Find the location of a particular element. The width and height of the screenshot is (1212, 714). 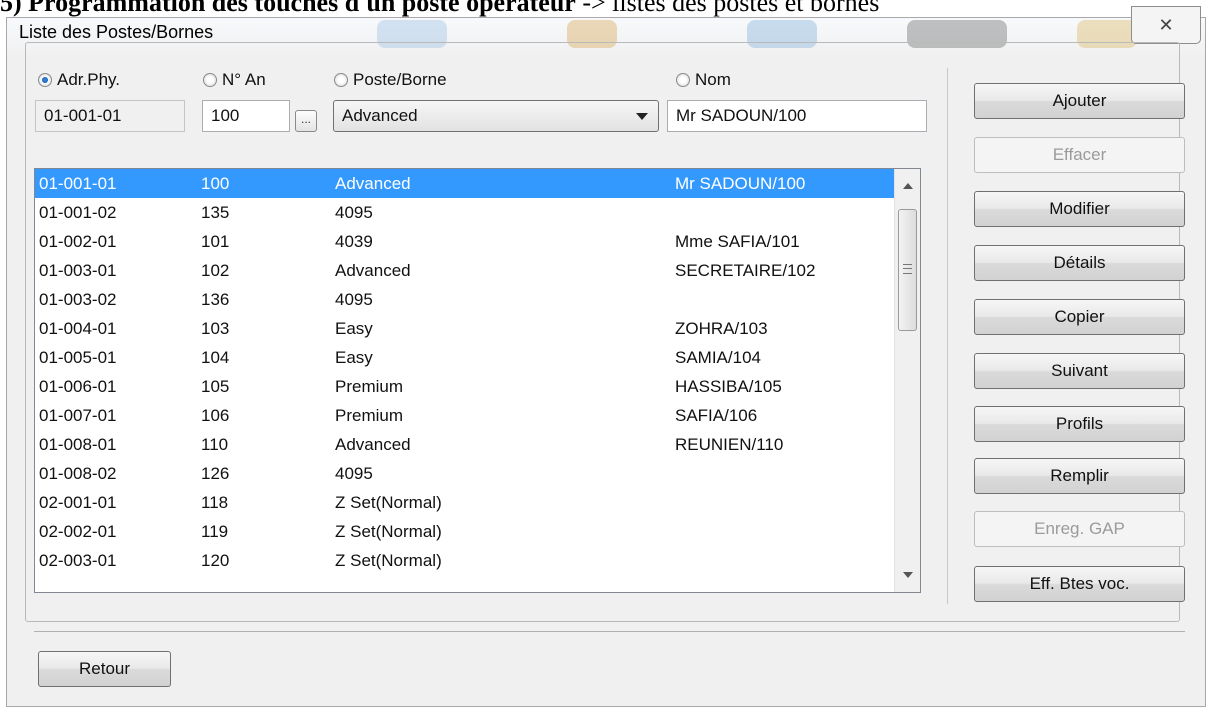

n-an-cell: 101 is located at coordinates (215, 241).